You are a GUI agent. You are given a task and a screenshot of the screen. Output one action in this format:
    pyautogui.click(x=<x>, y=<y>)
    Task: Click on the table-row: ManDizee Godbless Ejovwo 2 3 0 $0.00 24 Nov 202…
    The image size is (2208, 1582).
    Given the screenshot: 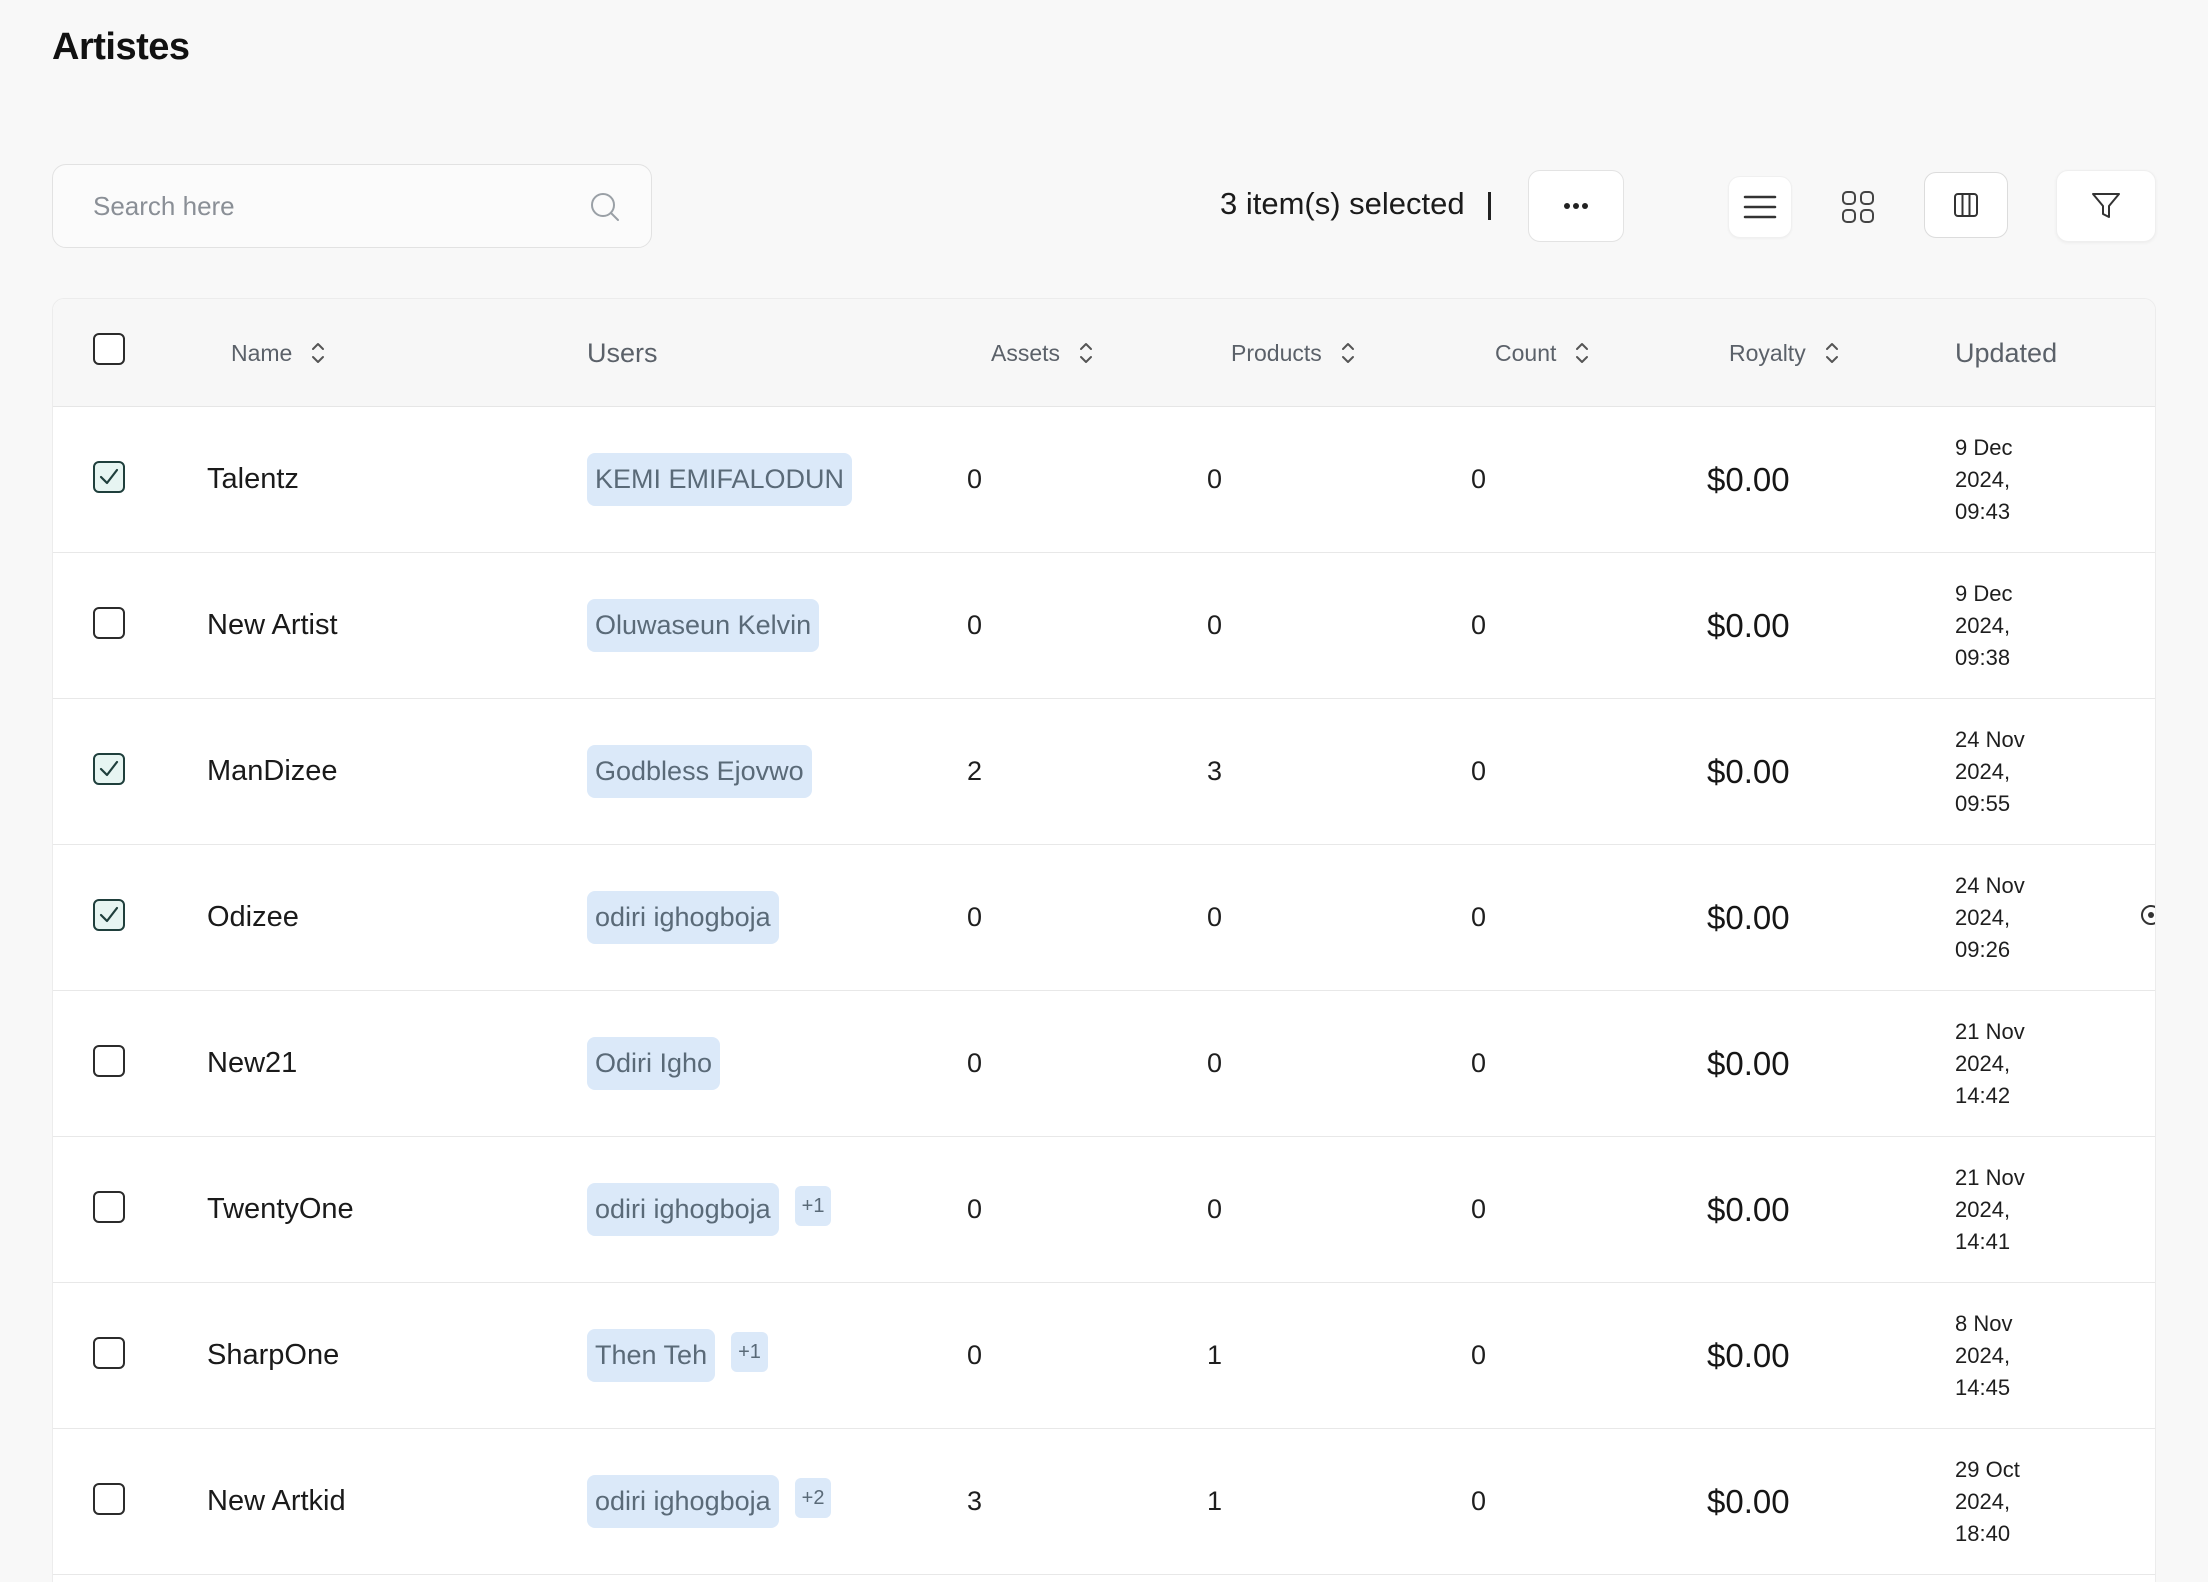 What is the action you would take?
    pyautogui.click(x=1104, y=772)
    